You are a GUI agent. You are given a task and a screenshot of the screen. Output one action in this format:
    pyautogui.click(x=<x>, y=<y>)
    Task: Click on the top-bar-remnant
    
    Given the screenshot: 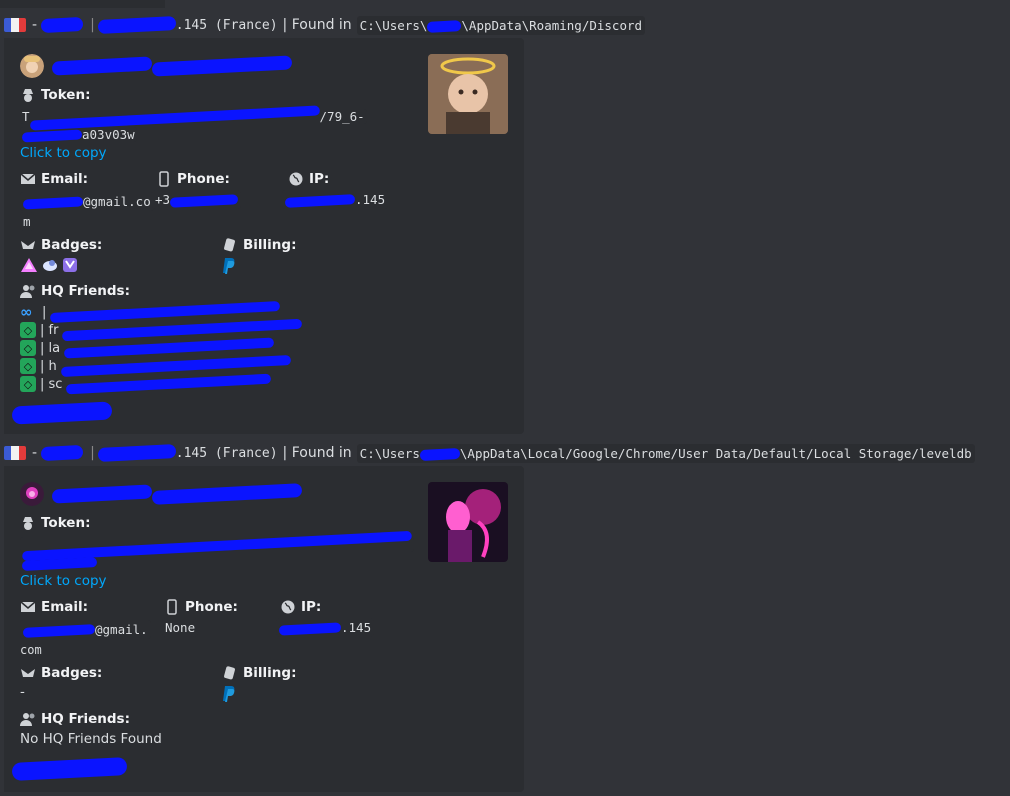 What is the action you would take?
    pyautogui.click(x=82, y=4)
    